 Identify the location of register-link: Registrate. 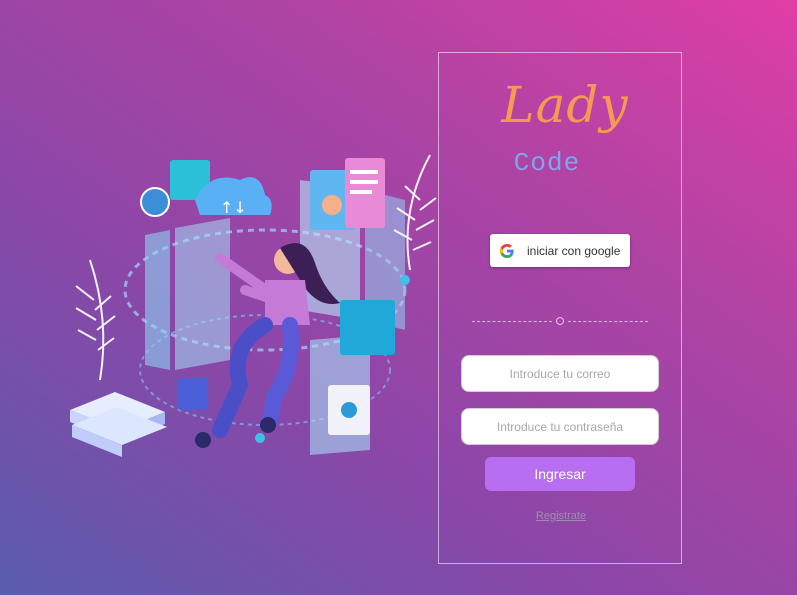
(561, 516).